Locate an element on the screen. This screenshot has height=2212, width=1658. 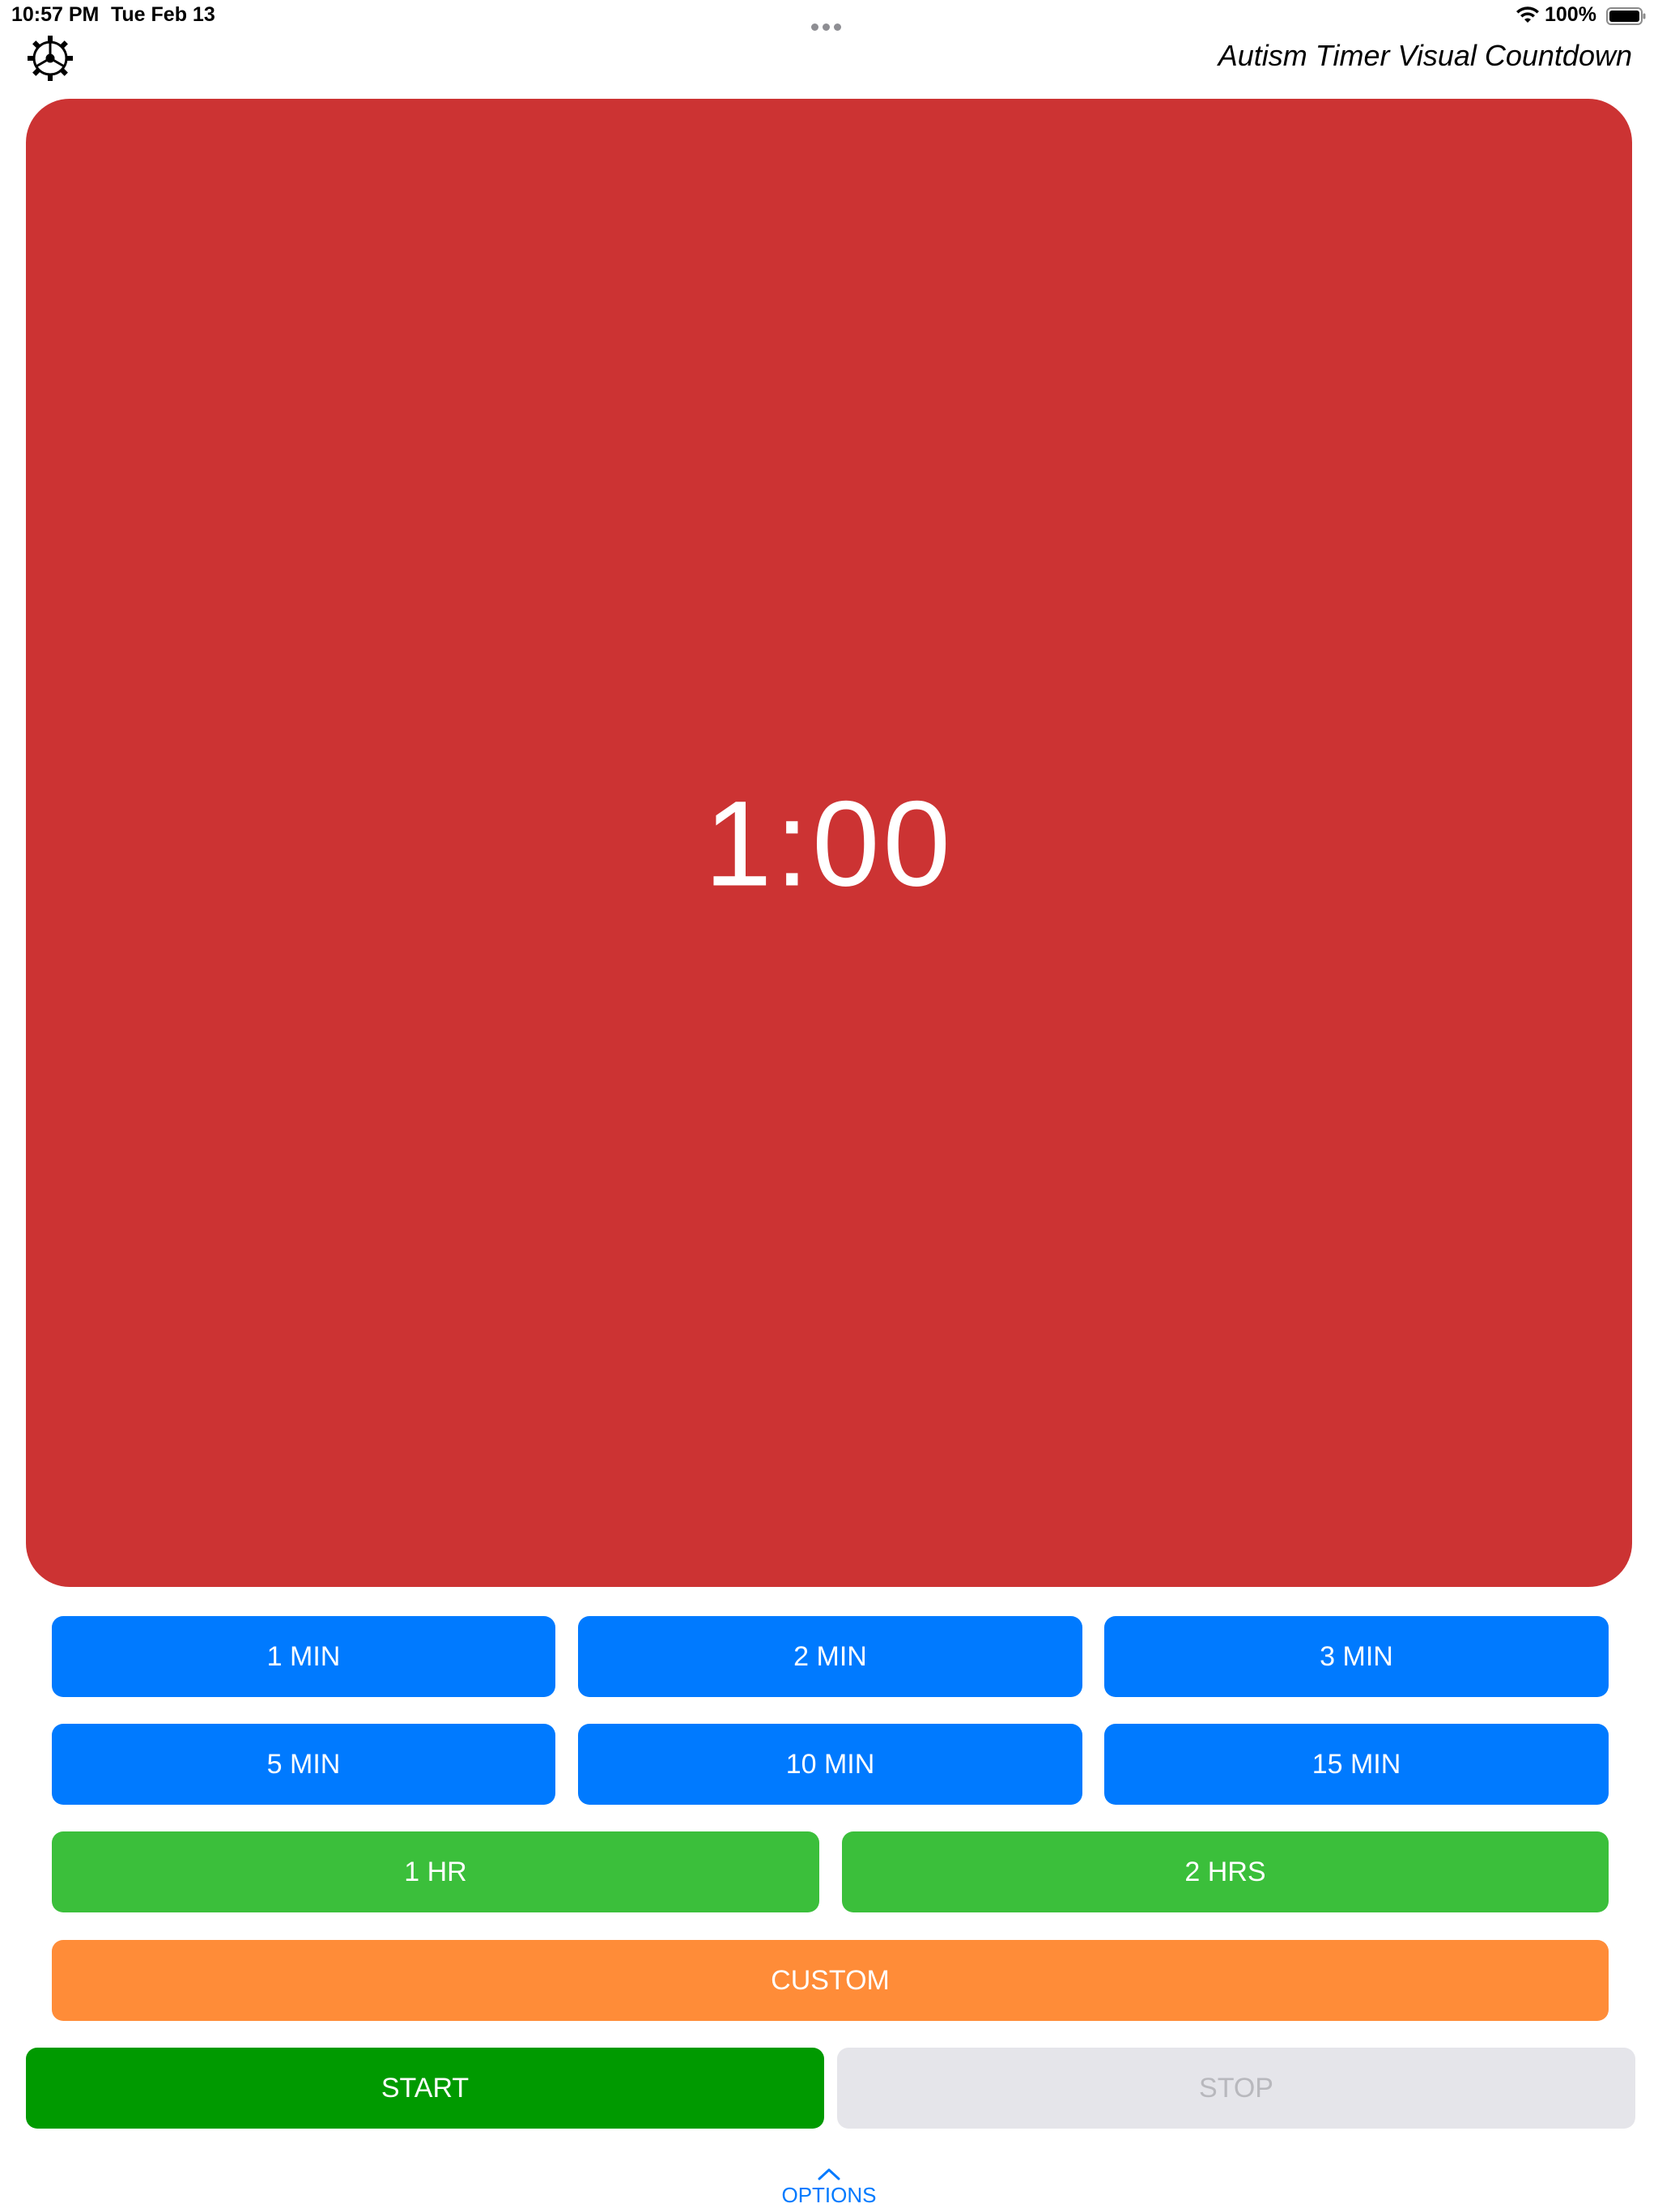
timer-value: 1:00 is located at coordinates (829, 844).